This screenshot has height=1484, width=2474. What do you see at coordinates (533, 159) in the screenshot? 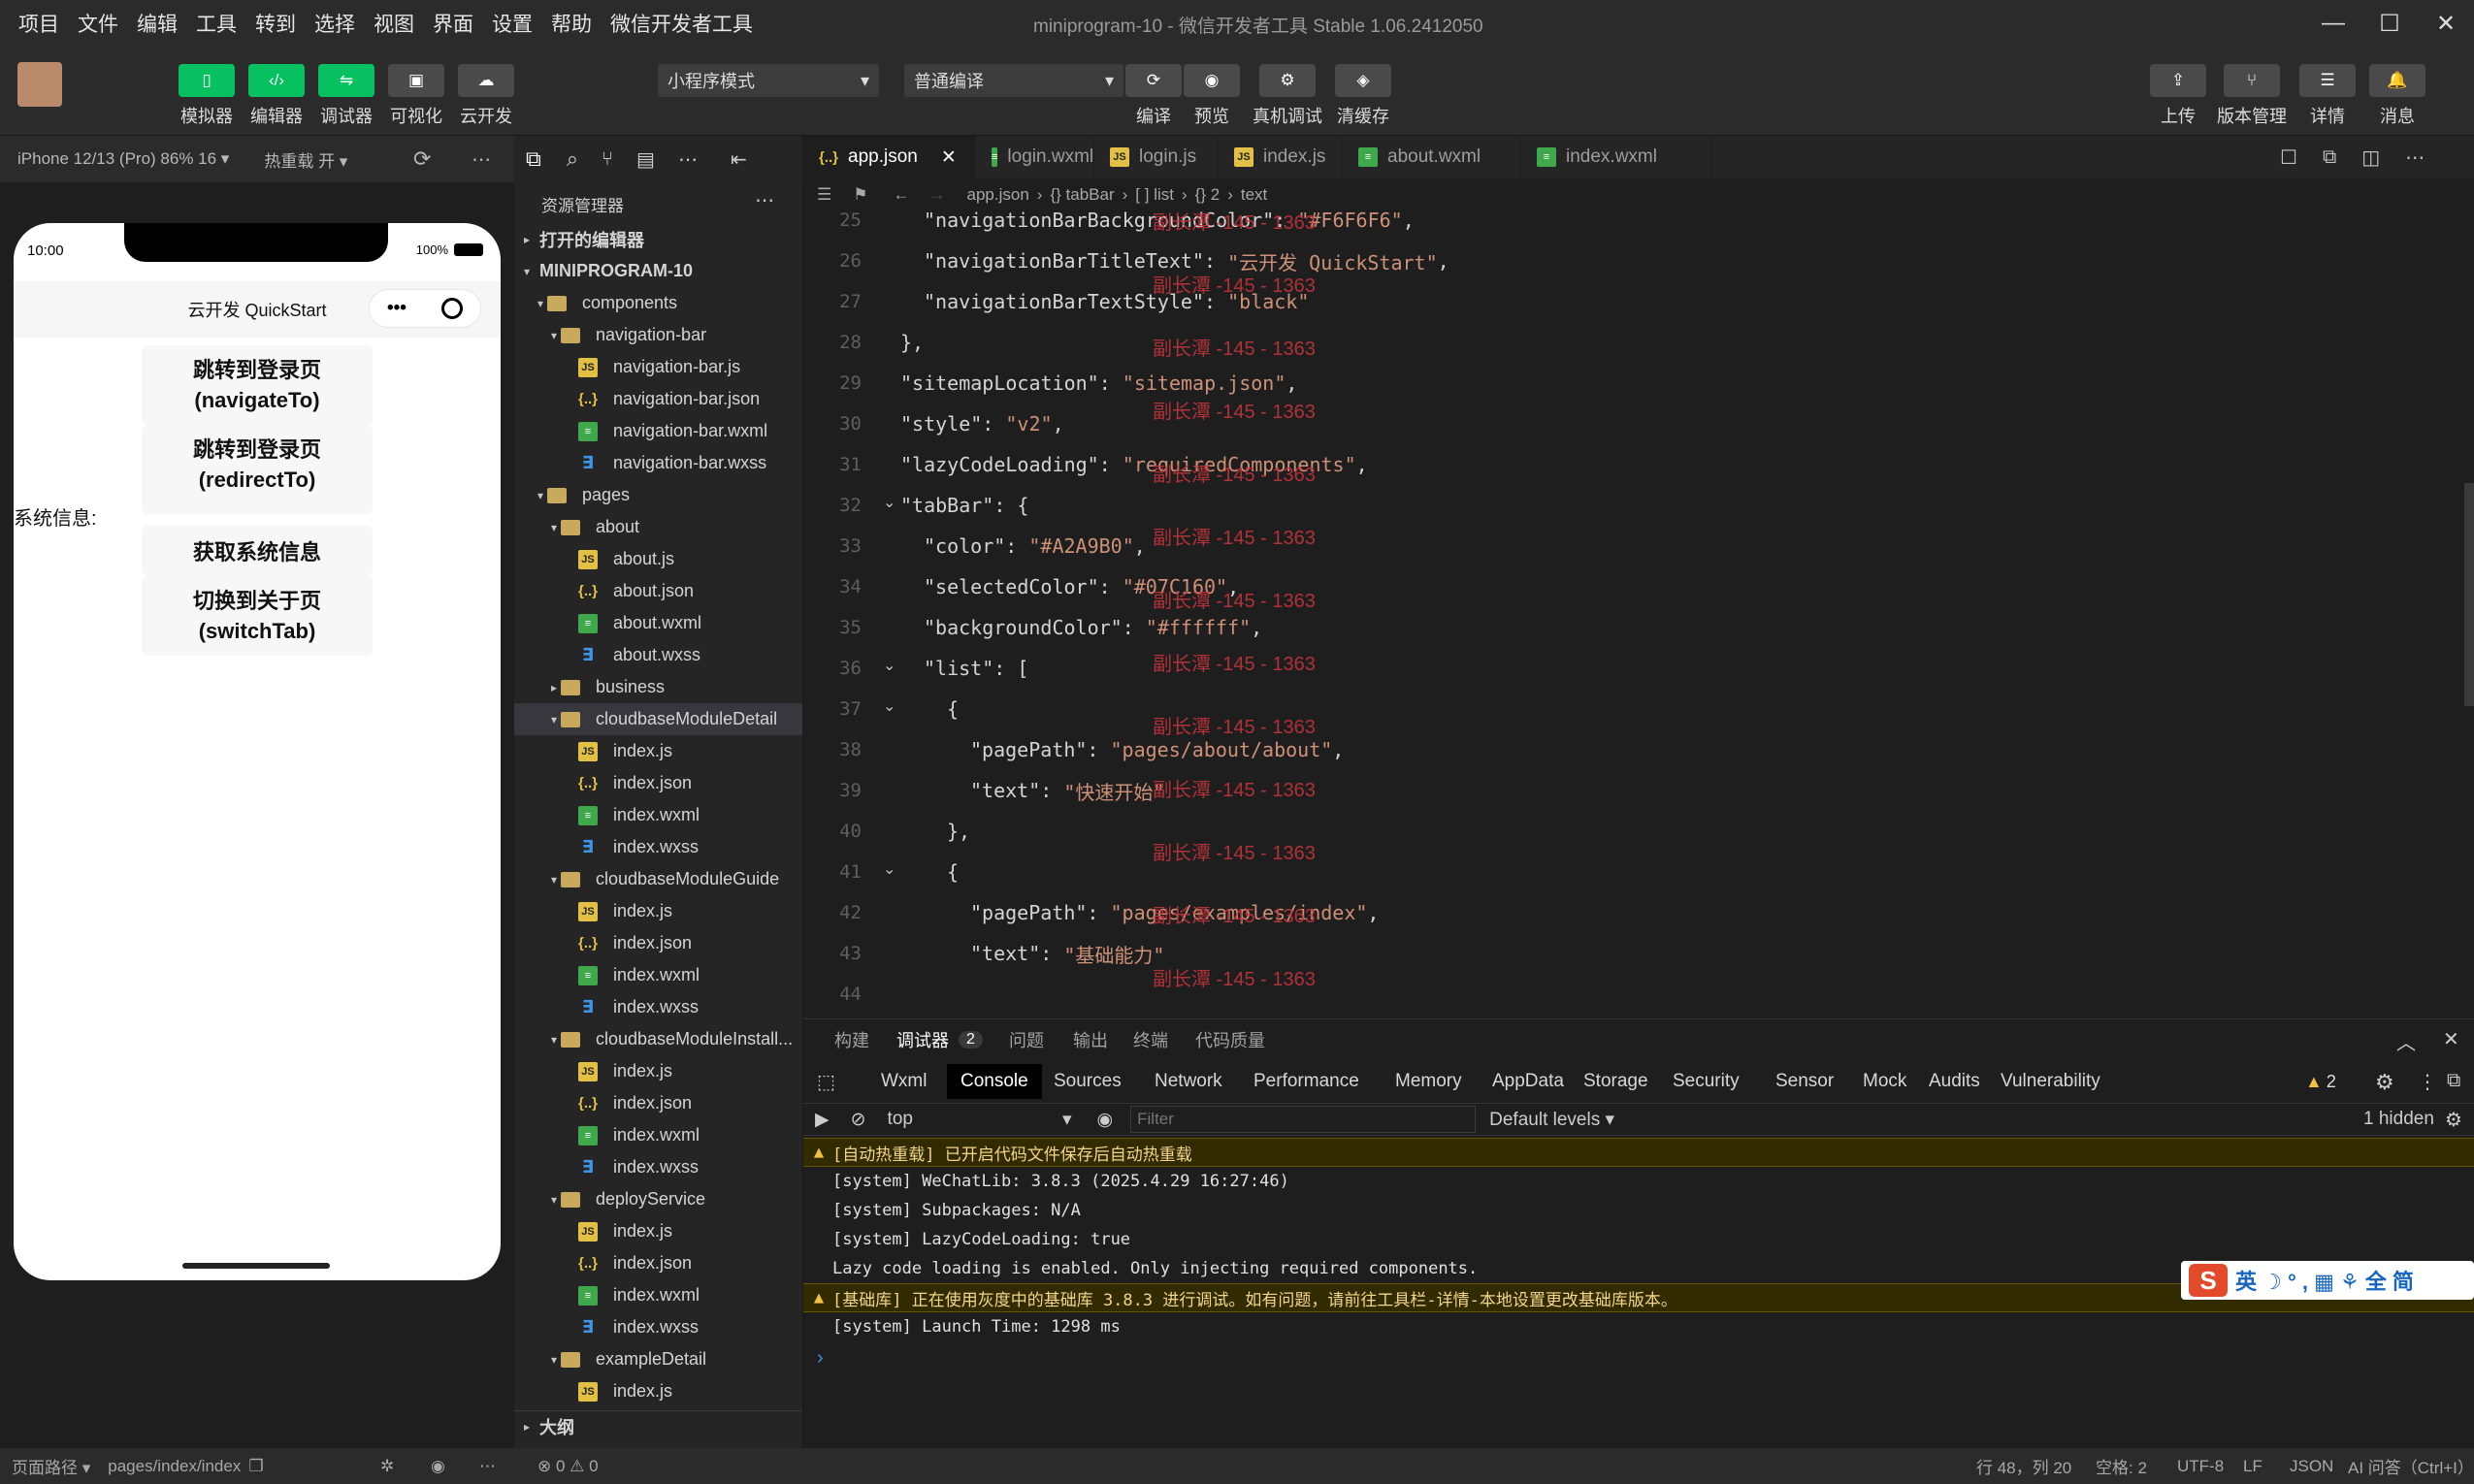
I see `files-icon: ⧉` at bounding box center [533, 159].